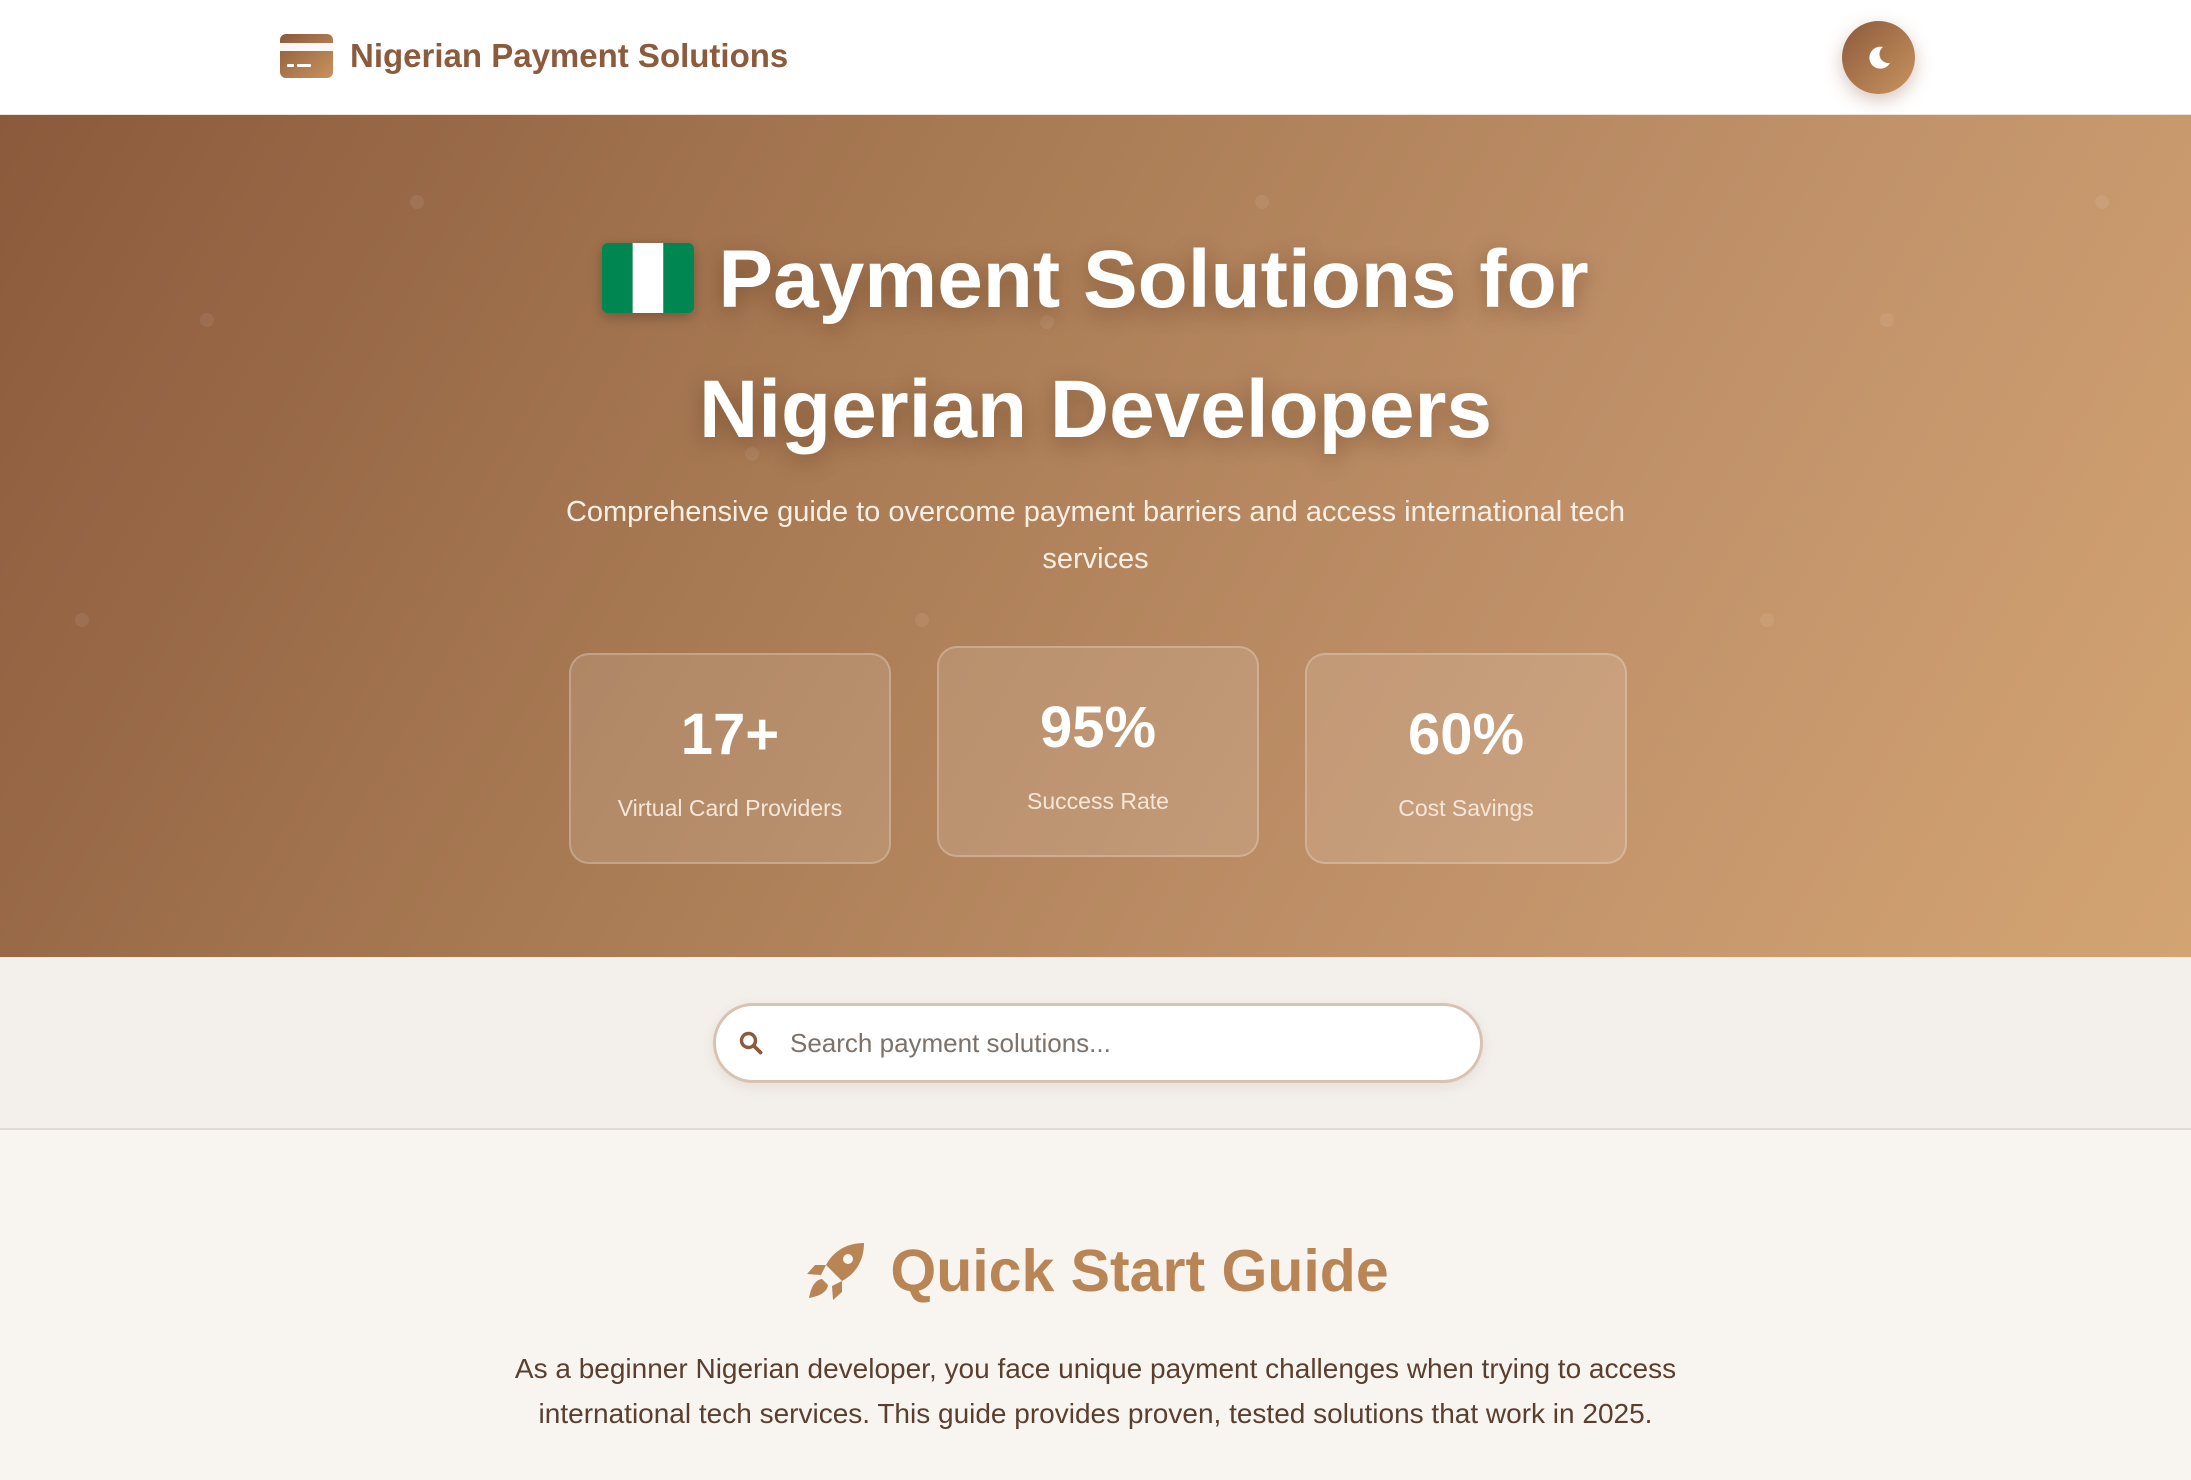 The height and width of the screenshot is (1480, 2191). I want to click on stat-label: Success Rate, so click(1098, 801).